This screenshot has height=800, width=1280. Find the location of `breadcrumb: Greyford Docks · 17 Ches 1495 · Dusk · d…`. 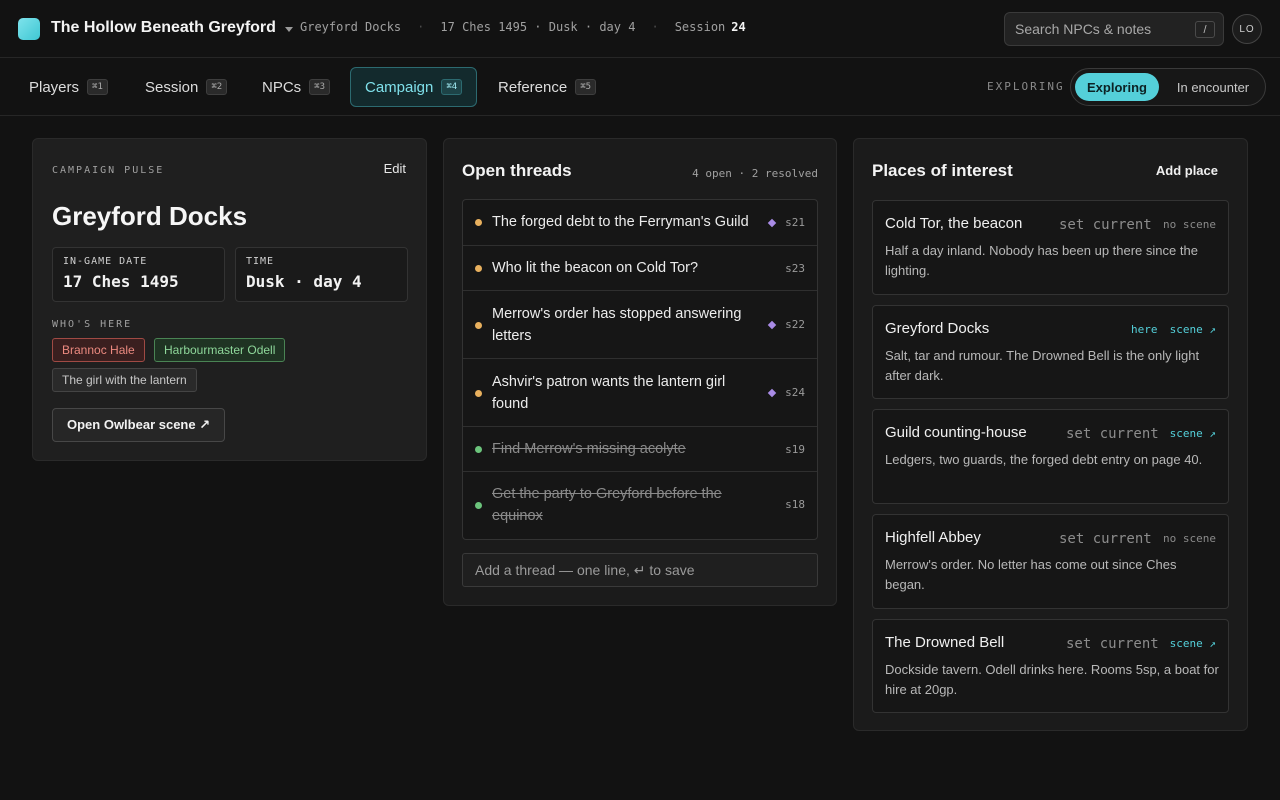

breadcrumb: Greyford Docks · 17 Ches 1495 · Dusk · d… is located at coordinates (523, 27).